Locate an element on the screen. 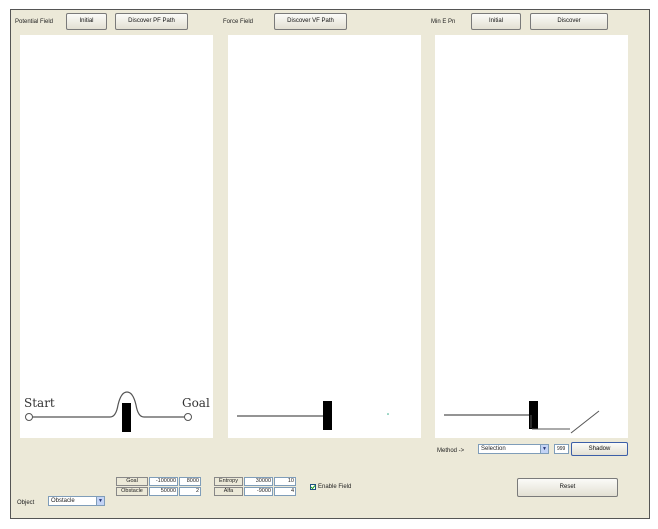 The width and height of the screenshot is (658, 529). initial-button-1: Initial is located at coordinates (86, 21).